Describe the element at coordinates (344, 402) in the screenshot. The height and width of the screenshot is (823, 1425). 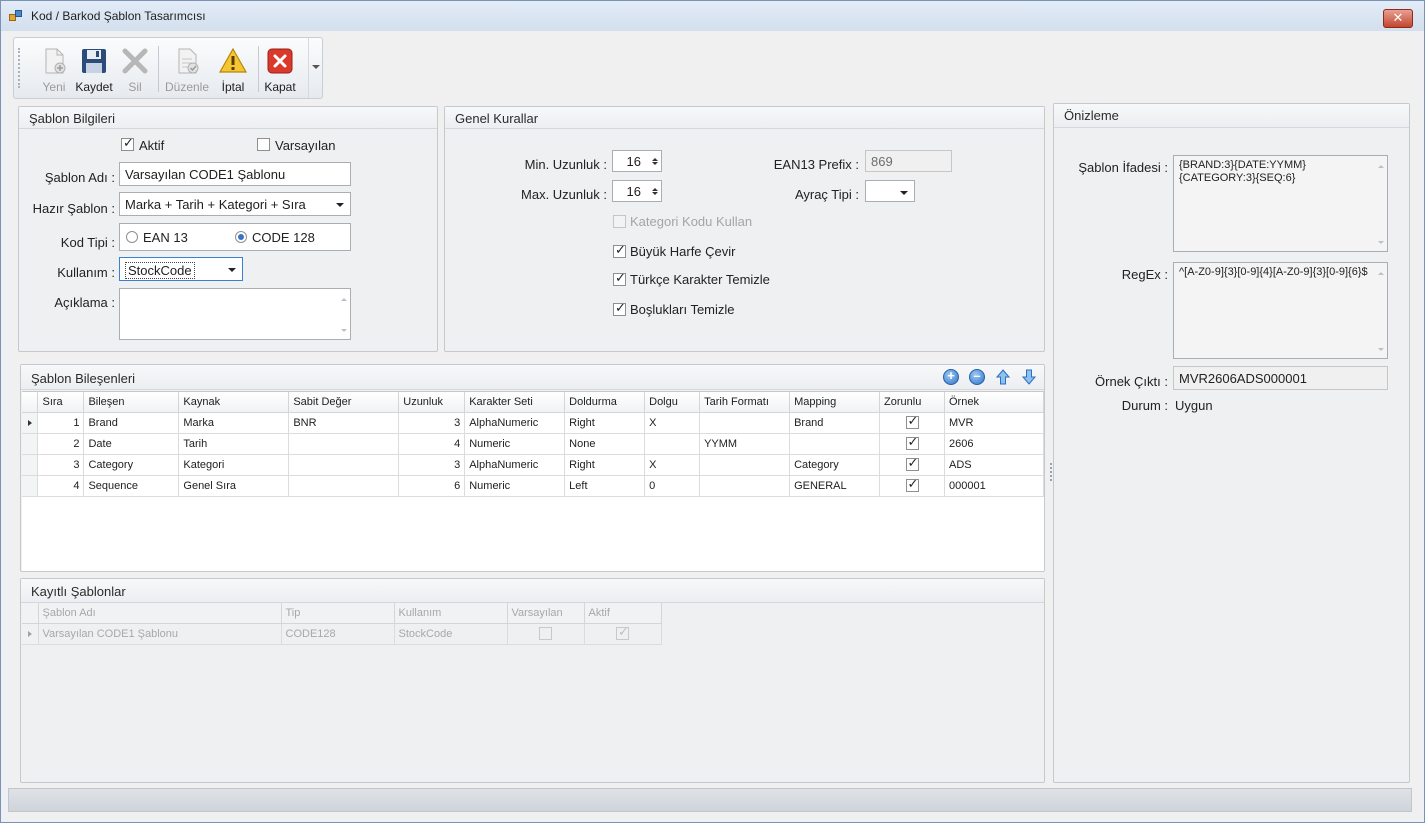
I see `col-header: Sabit Değer` at that location.